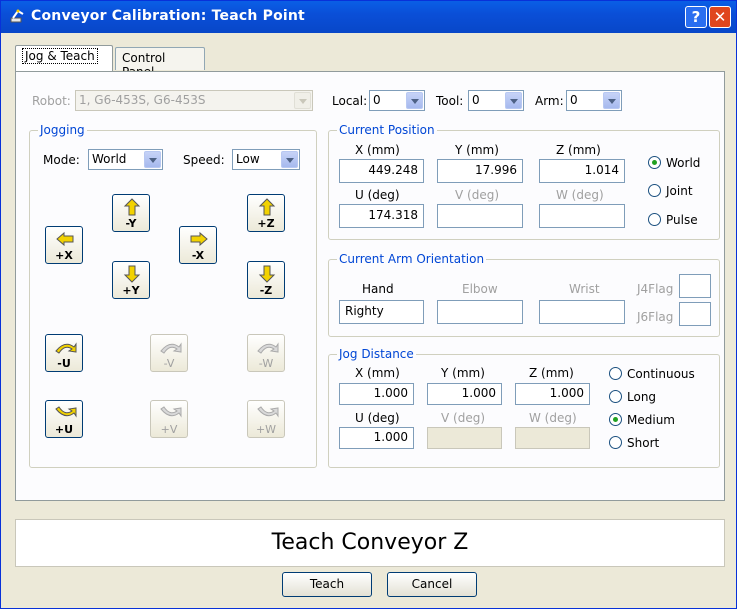 The width and height of the screenshot is (737, 609). I want to click on j4flag-value, so click(695, 286).